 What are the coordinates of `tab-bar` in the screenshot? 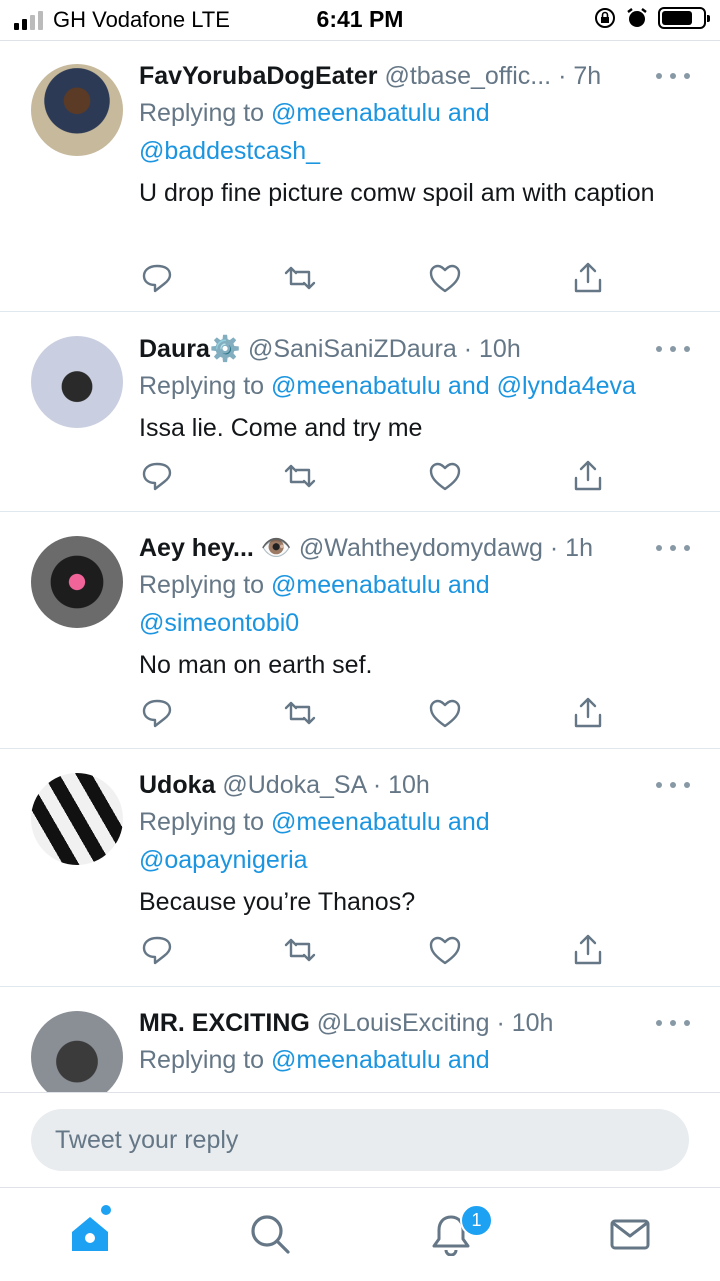 It's located at (360, 1234).